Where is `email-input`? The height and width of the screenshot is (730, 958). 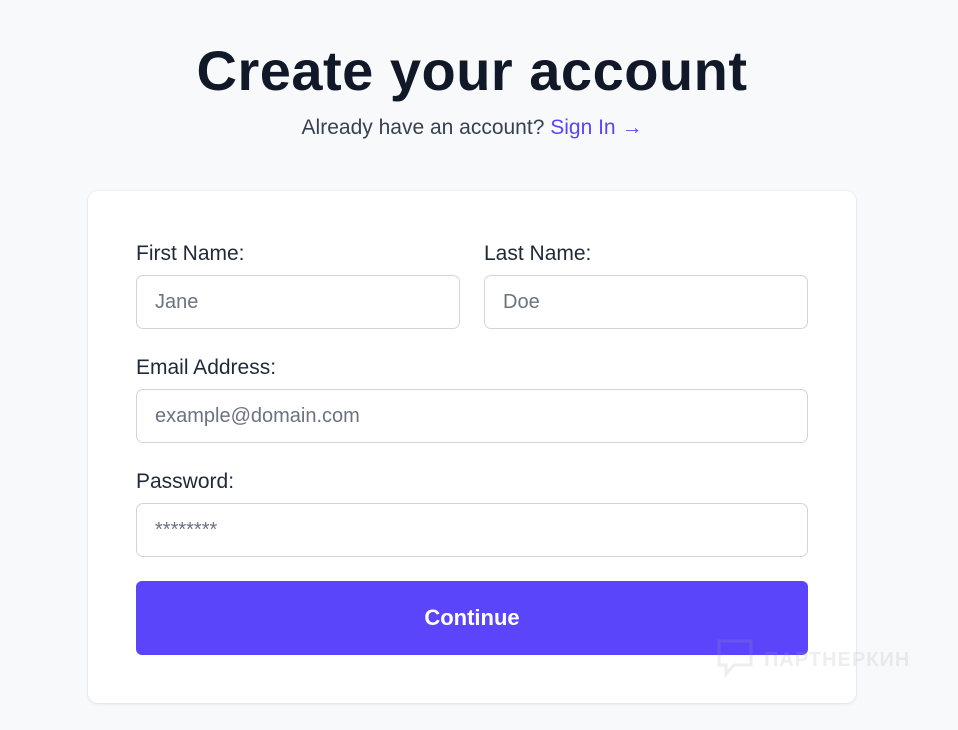
email-input is located at coordinates (472, 416).